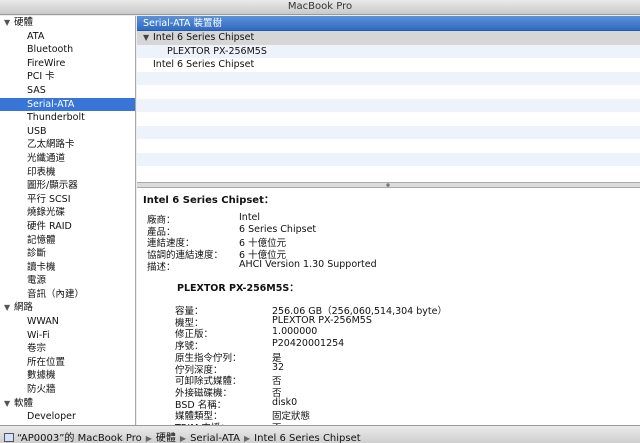  What do you see at coordinates (343, 380) in the screenshot?
I see `property-row: 可卸除式媒體：否` at bounding box center [343, 380].